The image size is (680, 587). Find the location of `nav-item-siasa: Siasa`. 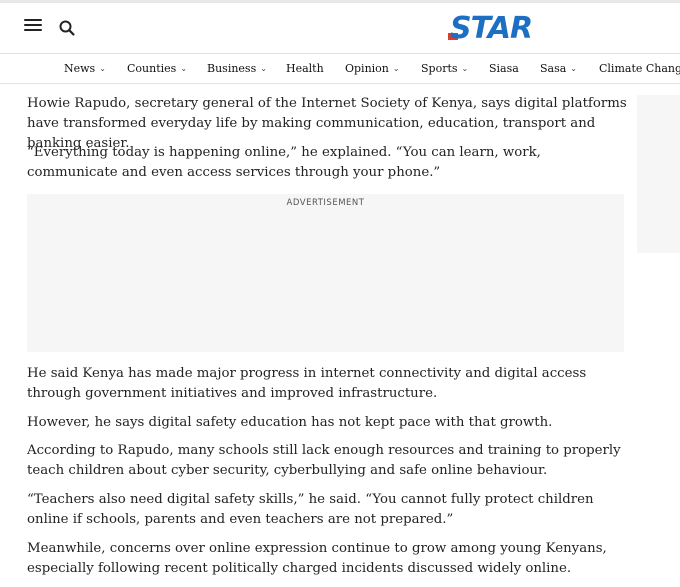

nav-item-siasa: Siasa is located at coordinates (504, 68).